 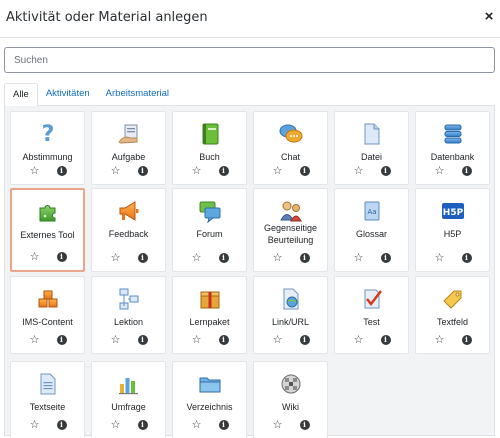 I want to click on tile-label: Aufgabe, so click(x=128, y=157).